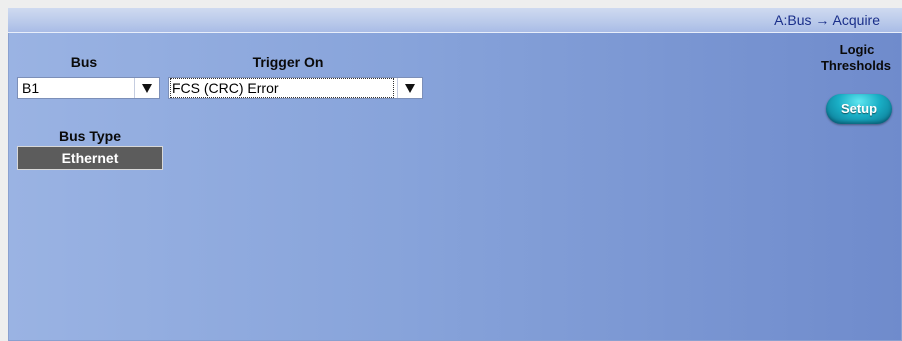 Image resolution: width=902 pixels, height=341 pixels. Describe the element at coordinates (856, 65) in the screenshot. I see `logic-thresholds-label-line2: Thresholds` at that location.